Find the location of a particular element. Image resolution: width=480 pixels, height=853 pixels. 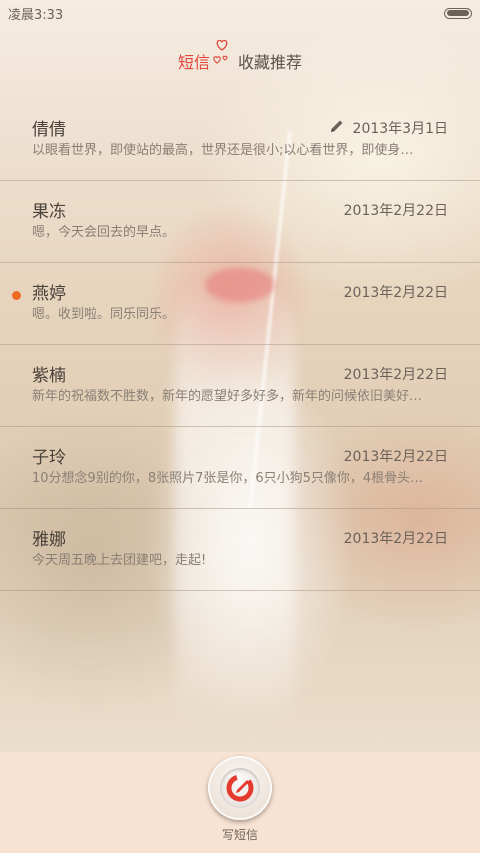

tab-favorites: 收藏推荐 is located at coordinates (270, 61).